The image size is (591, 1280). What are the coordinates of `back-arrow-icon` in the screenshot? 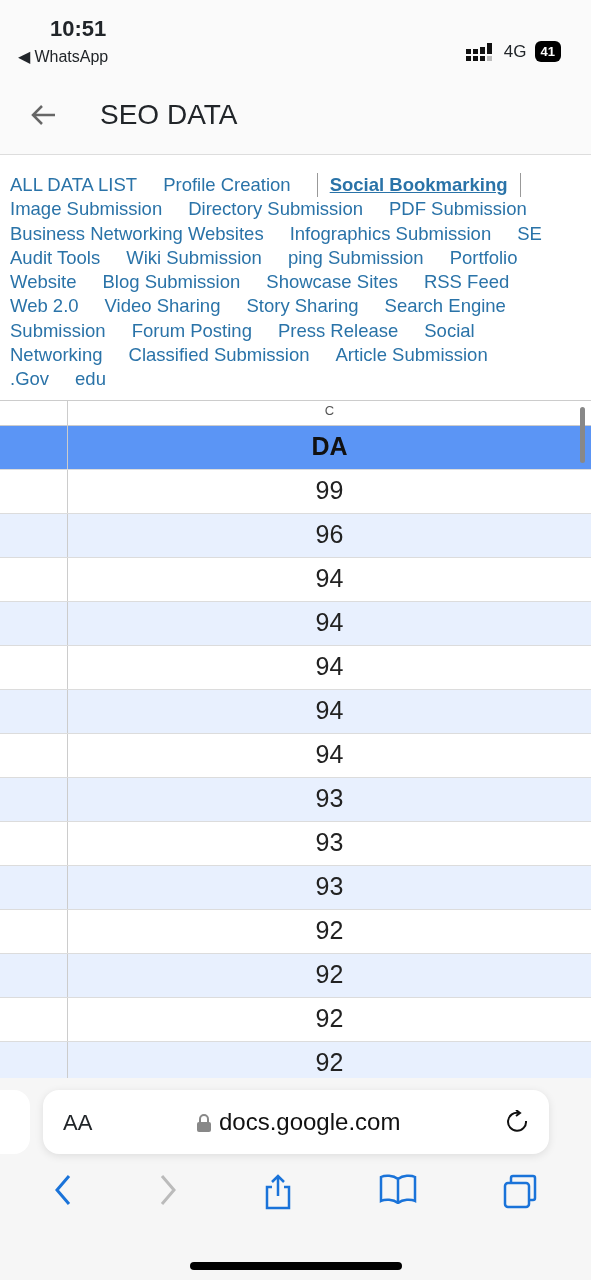 It's located at (43, 114).